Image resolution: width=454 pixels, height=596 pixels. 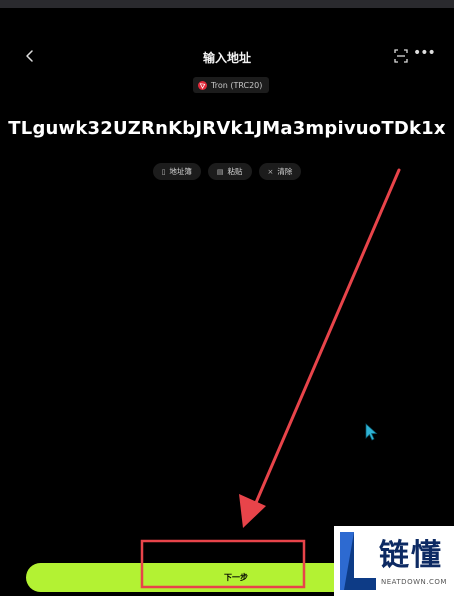 I want to click on clear-icon: ×, so click(x=270, y=171).